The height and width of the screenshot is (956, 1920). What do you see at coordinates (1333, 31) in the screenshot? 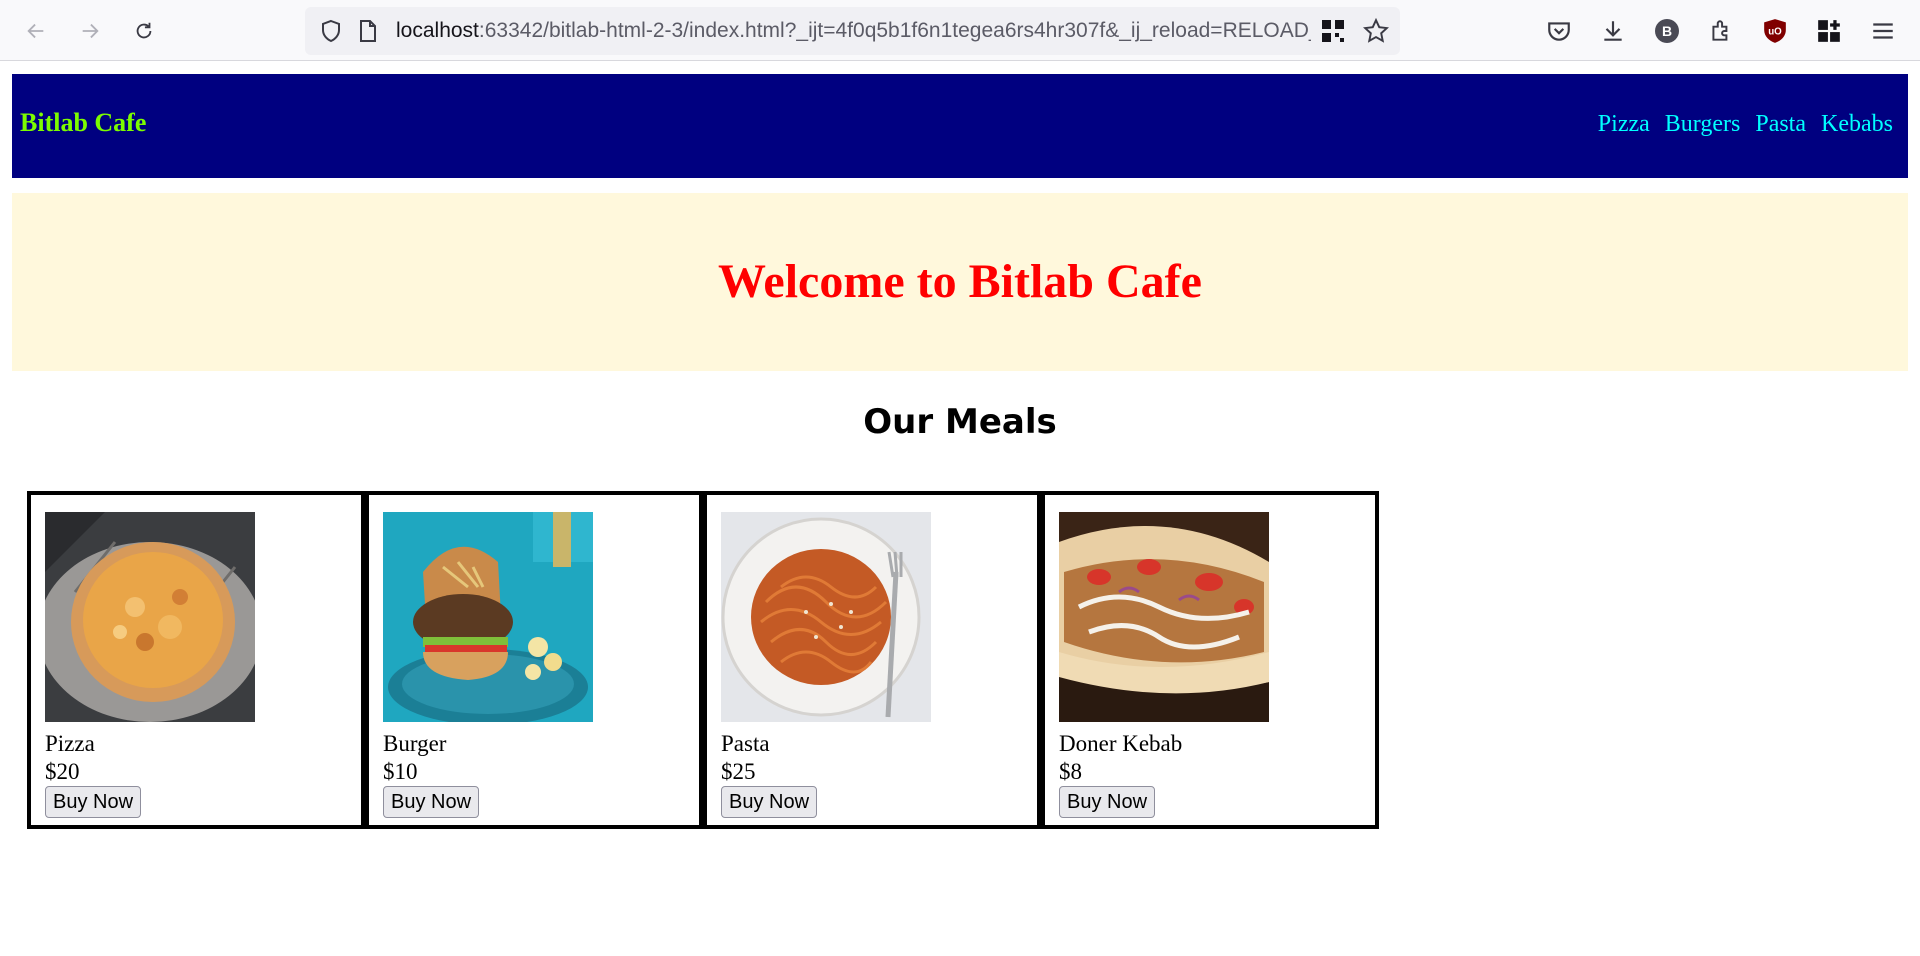
I see `qr-icon` at bounding box center [1333, 31].